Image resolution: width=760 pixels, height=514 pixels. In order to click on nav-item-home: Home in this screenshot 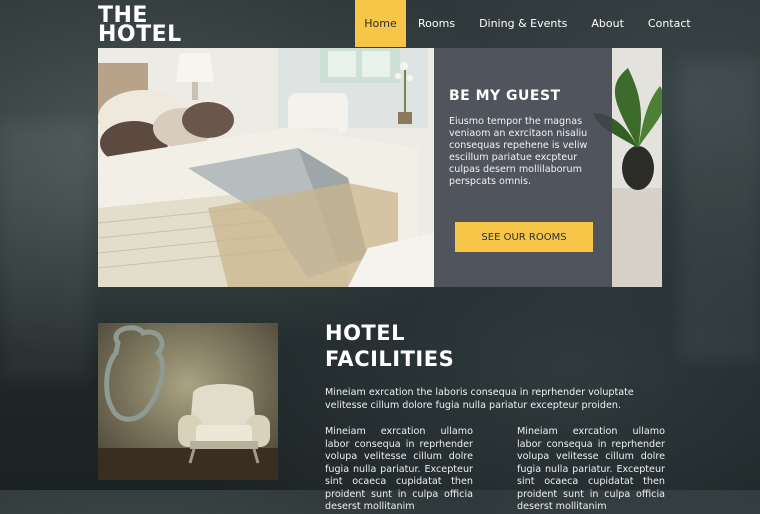, I will do `click(380, 23)`.